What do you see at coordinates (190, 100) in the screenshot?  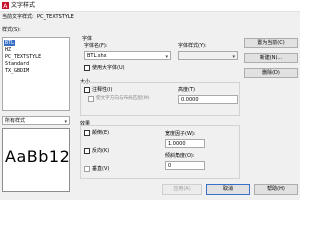 I see `height-value: 0.0000` at bounding box center [190, 100].